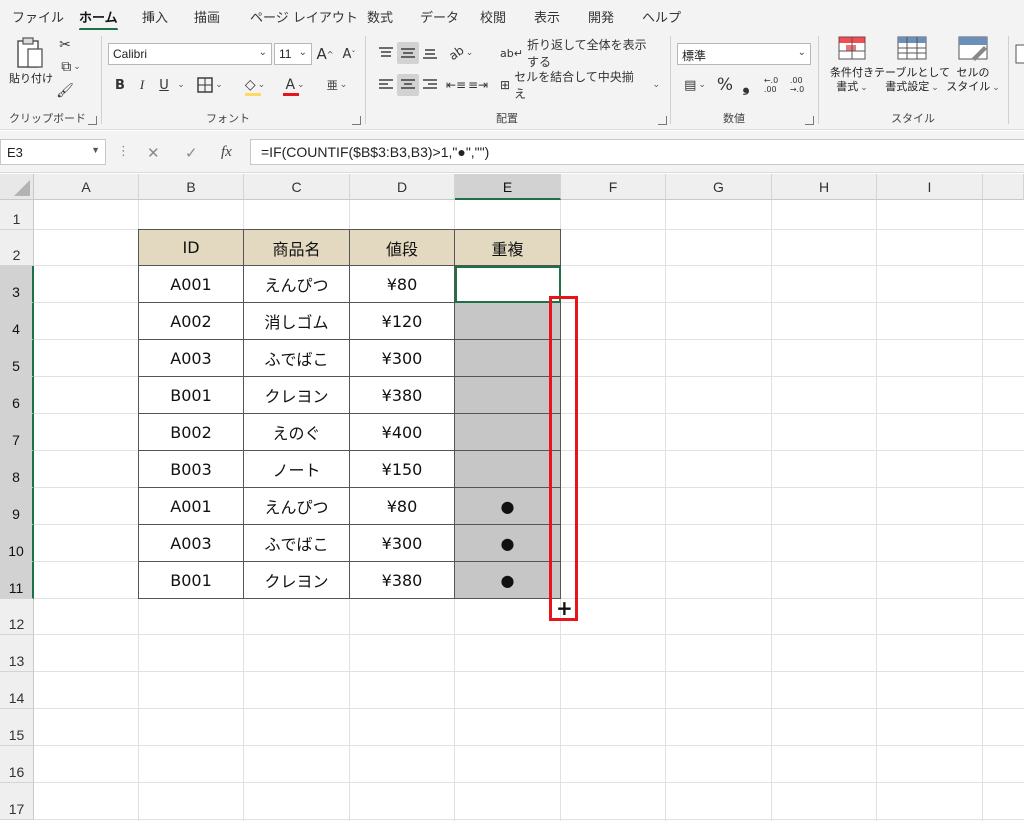  I want to click on grow-font-button: A ^, so click(325, 54).